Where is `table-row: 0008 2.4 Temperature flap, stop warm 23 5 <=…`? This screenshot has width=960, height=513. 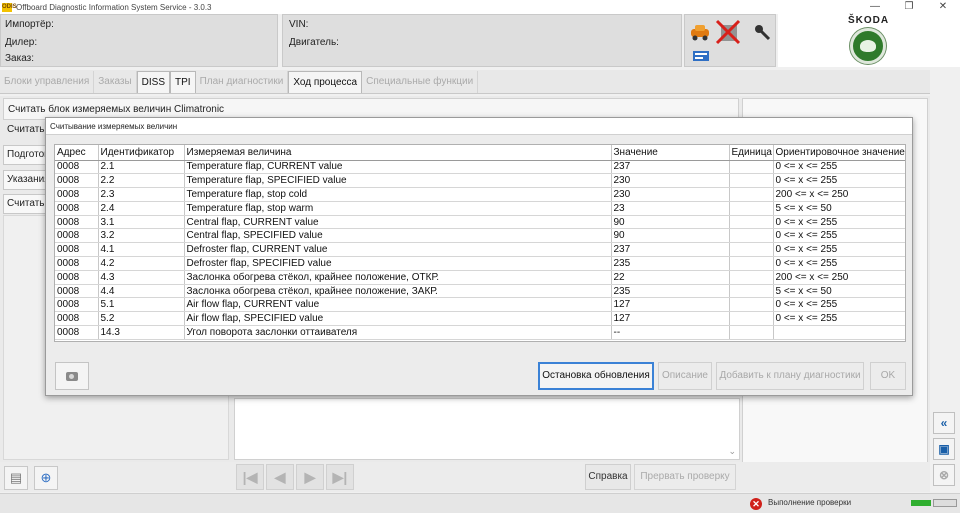
table-row: 0008 2.4 Temperature flap, stop warm 23 5 <=… is located at coordinates (480, 208).